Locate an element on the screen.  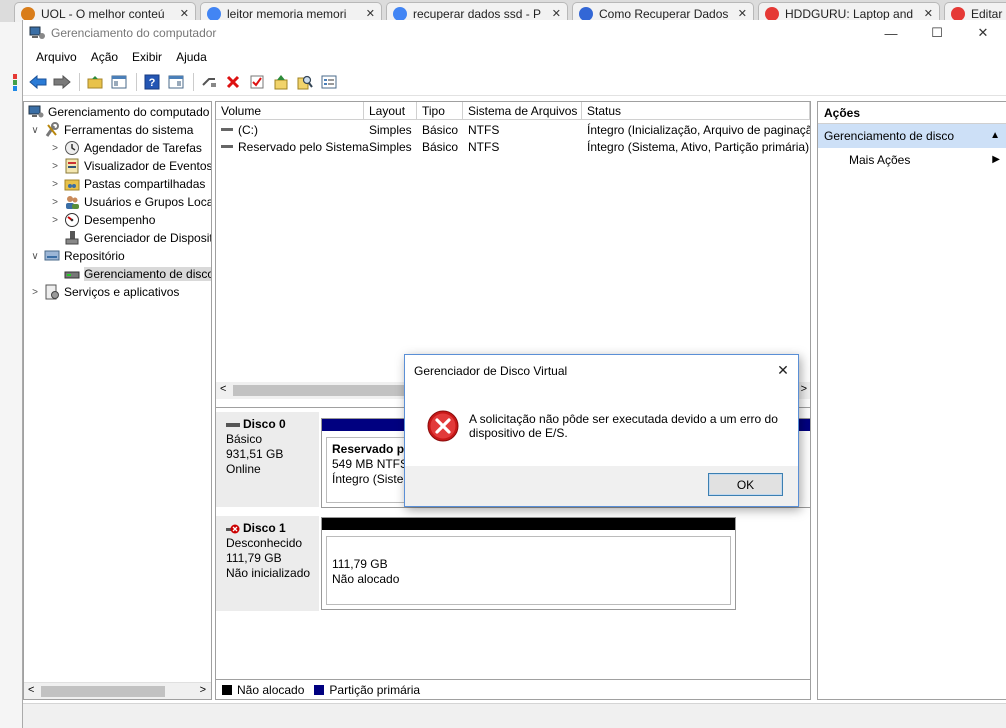
tree-item-label: Desempenho is located at coordinates (120, 220).